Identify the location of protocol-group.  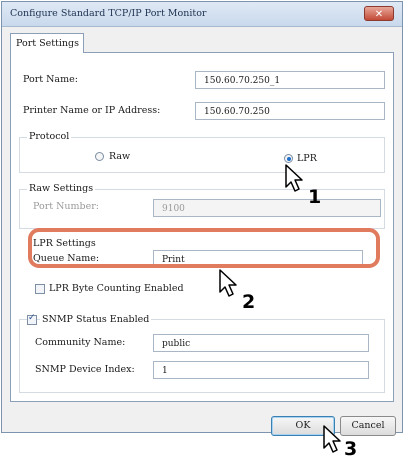
(202, 155).